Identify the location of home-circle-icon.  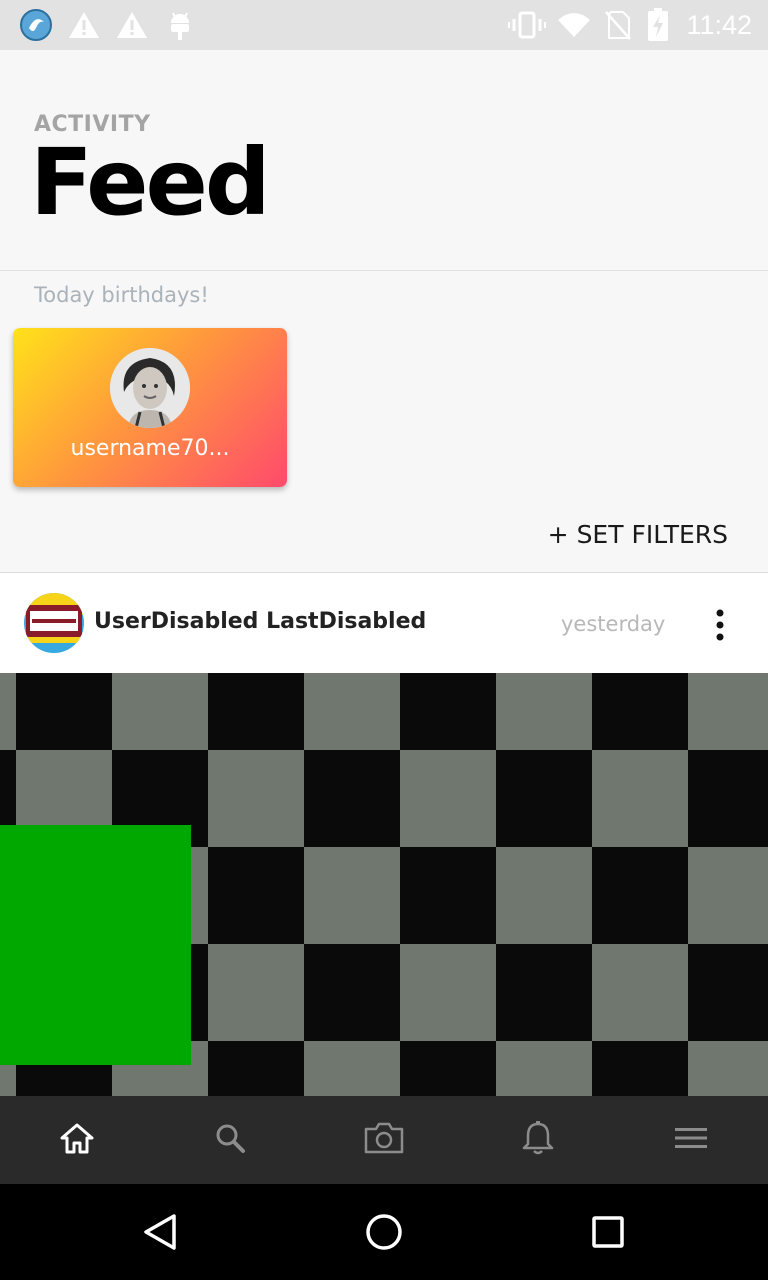
(384, 1232).